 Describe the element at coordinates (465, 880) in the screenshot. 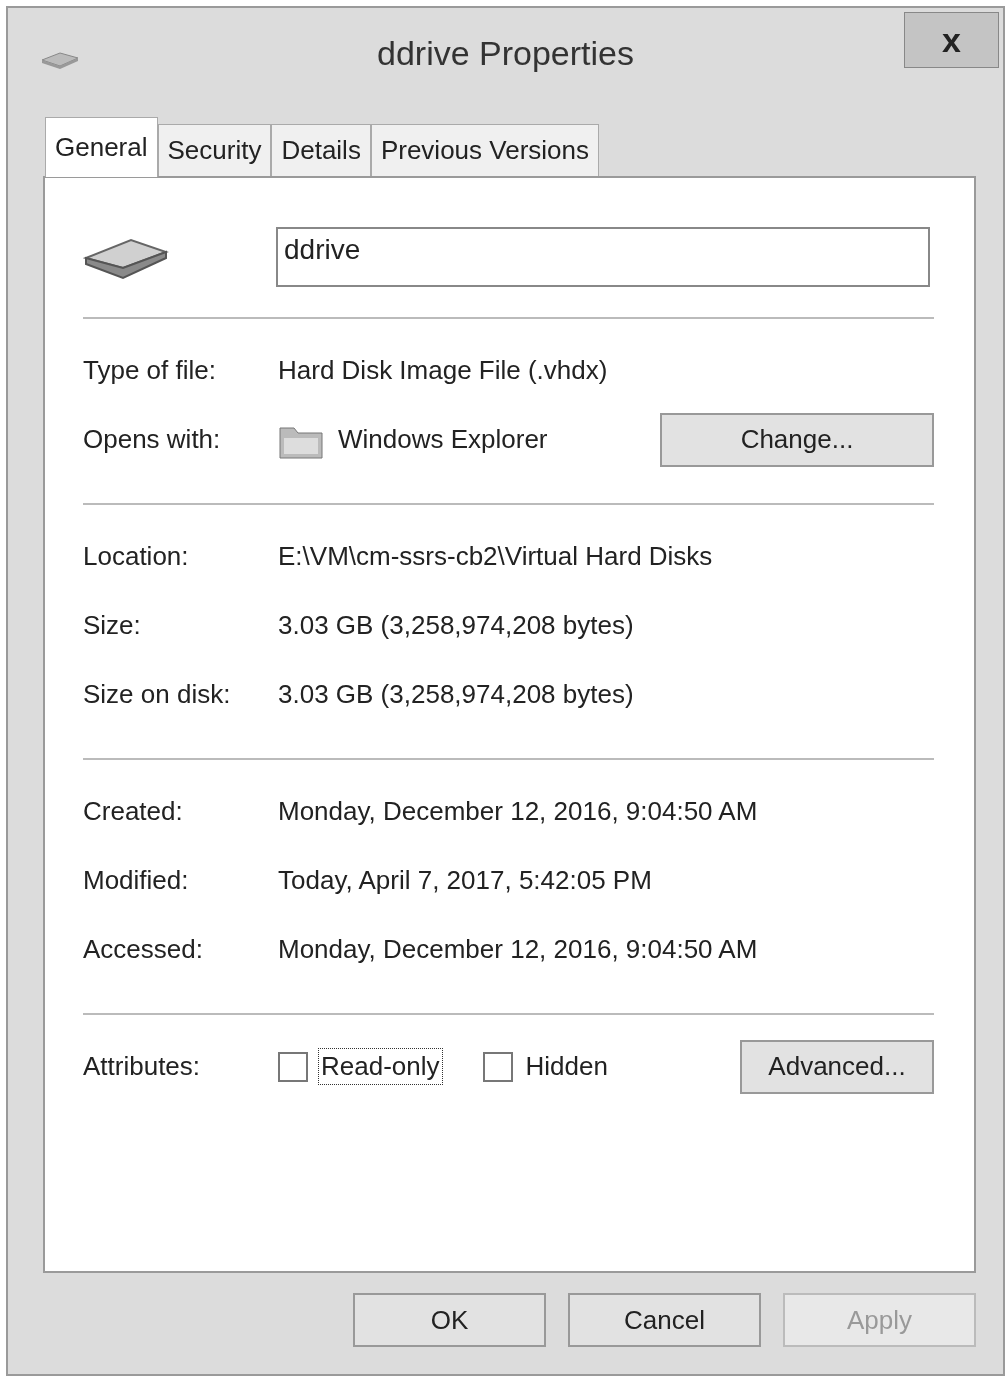

I see `field-value: Today, April 7, 2017, 5:42:05 PM` at that location.